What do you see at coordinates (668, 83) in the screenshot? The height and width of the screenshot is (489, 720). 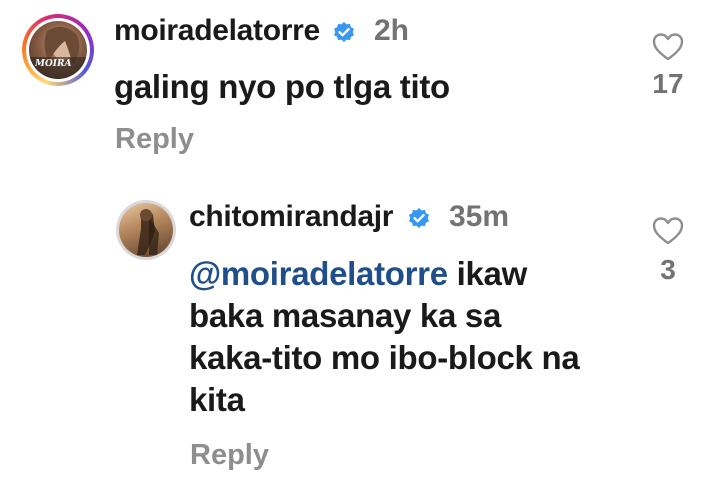 I see `like-count: 17` at bounding box center [668, 83].